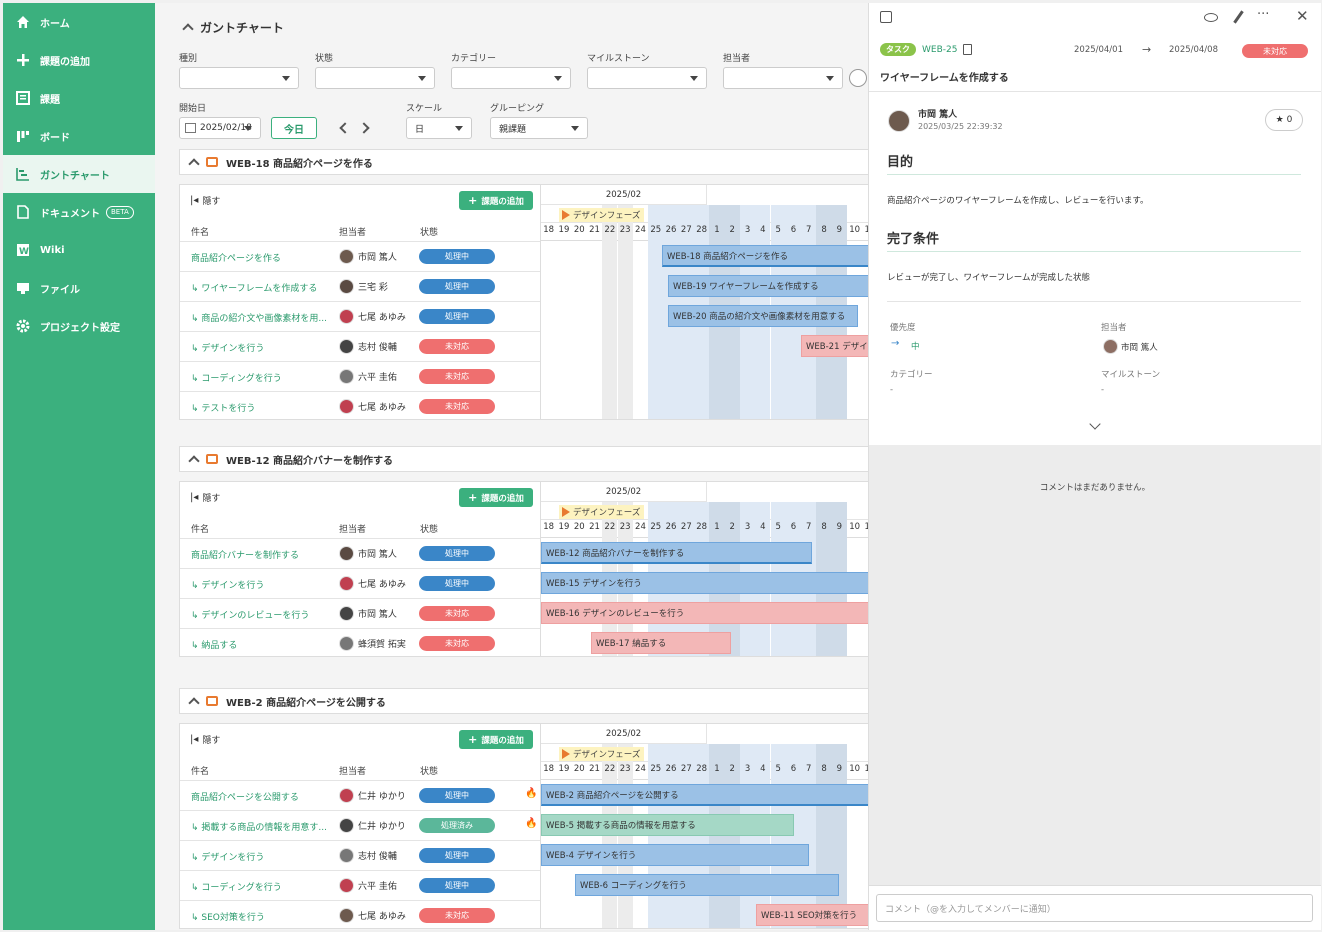 The image size is (1322, 932). What do you see at coordinates (236, 257) in the screenshot?
I see `issue-name-link: 商品紹介ページを作る` at bounding box center [236, 257].